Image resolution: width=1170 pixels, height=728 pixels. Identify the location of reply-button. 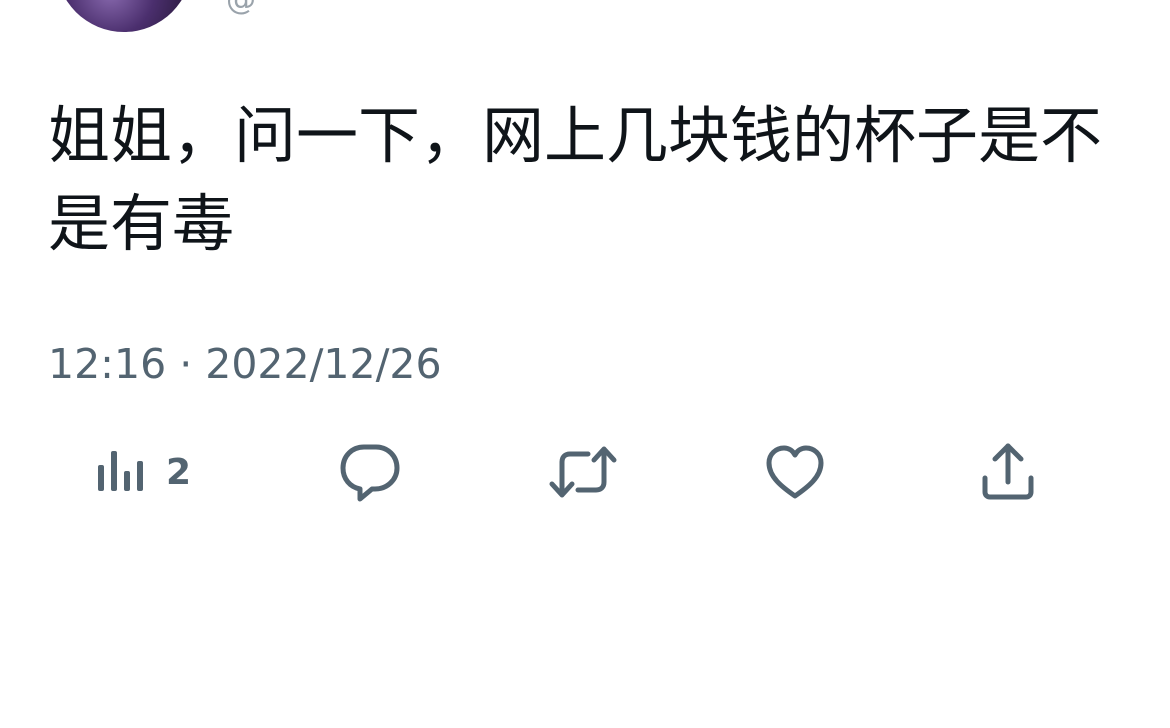
(370, 472).